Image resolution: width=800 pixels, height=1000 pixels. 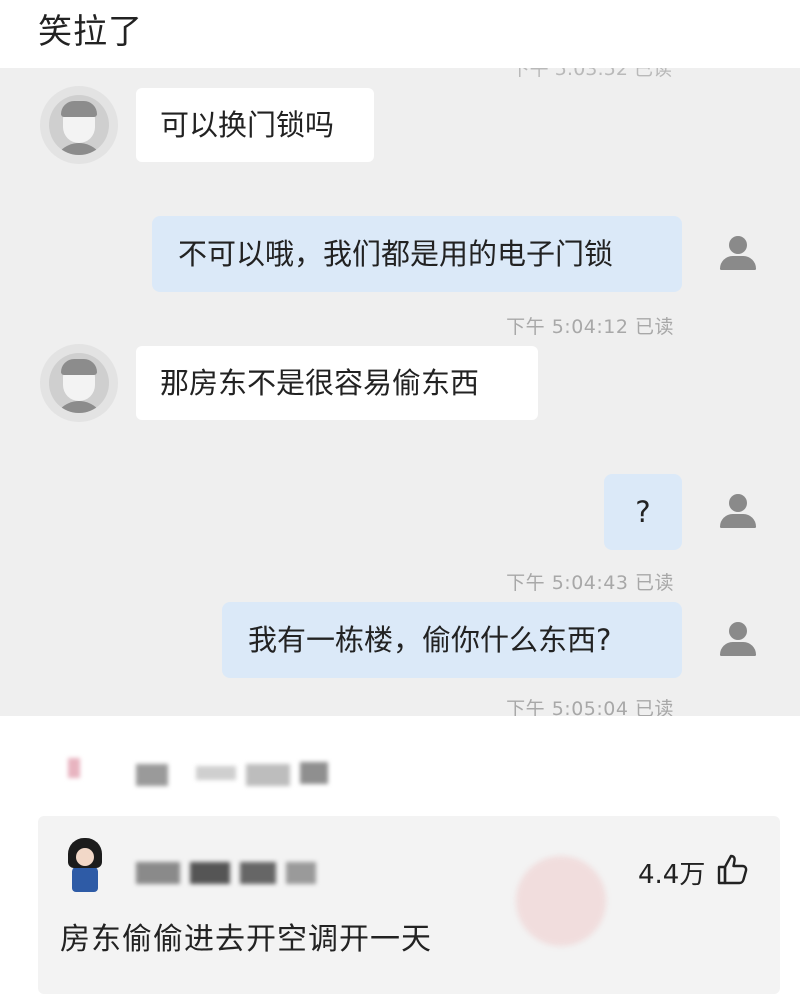 I want to click on message-bubble-outgoing: 我有一栋楼，偷你什么东西?, so click(x=452, y=640).